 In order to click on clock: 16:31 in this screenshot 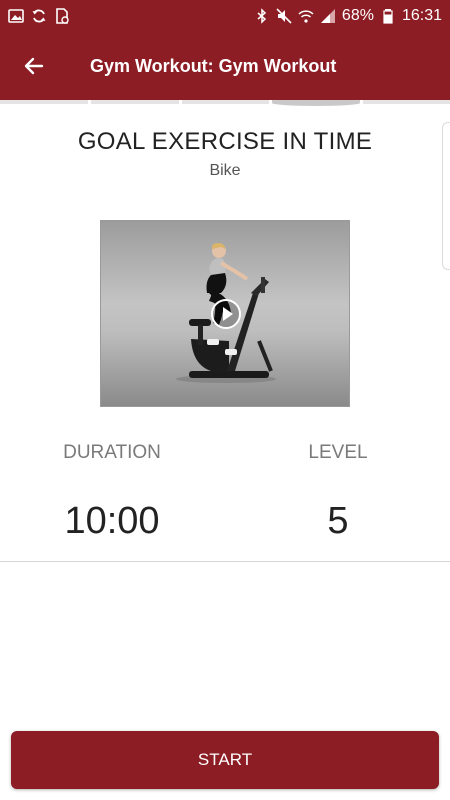, I will do `click(421, 15)`.